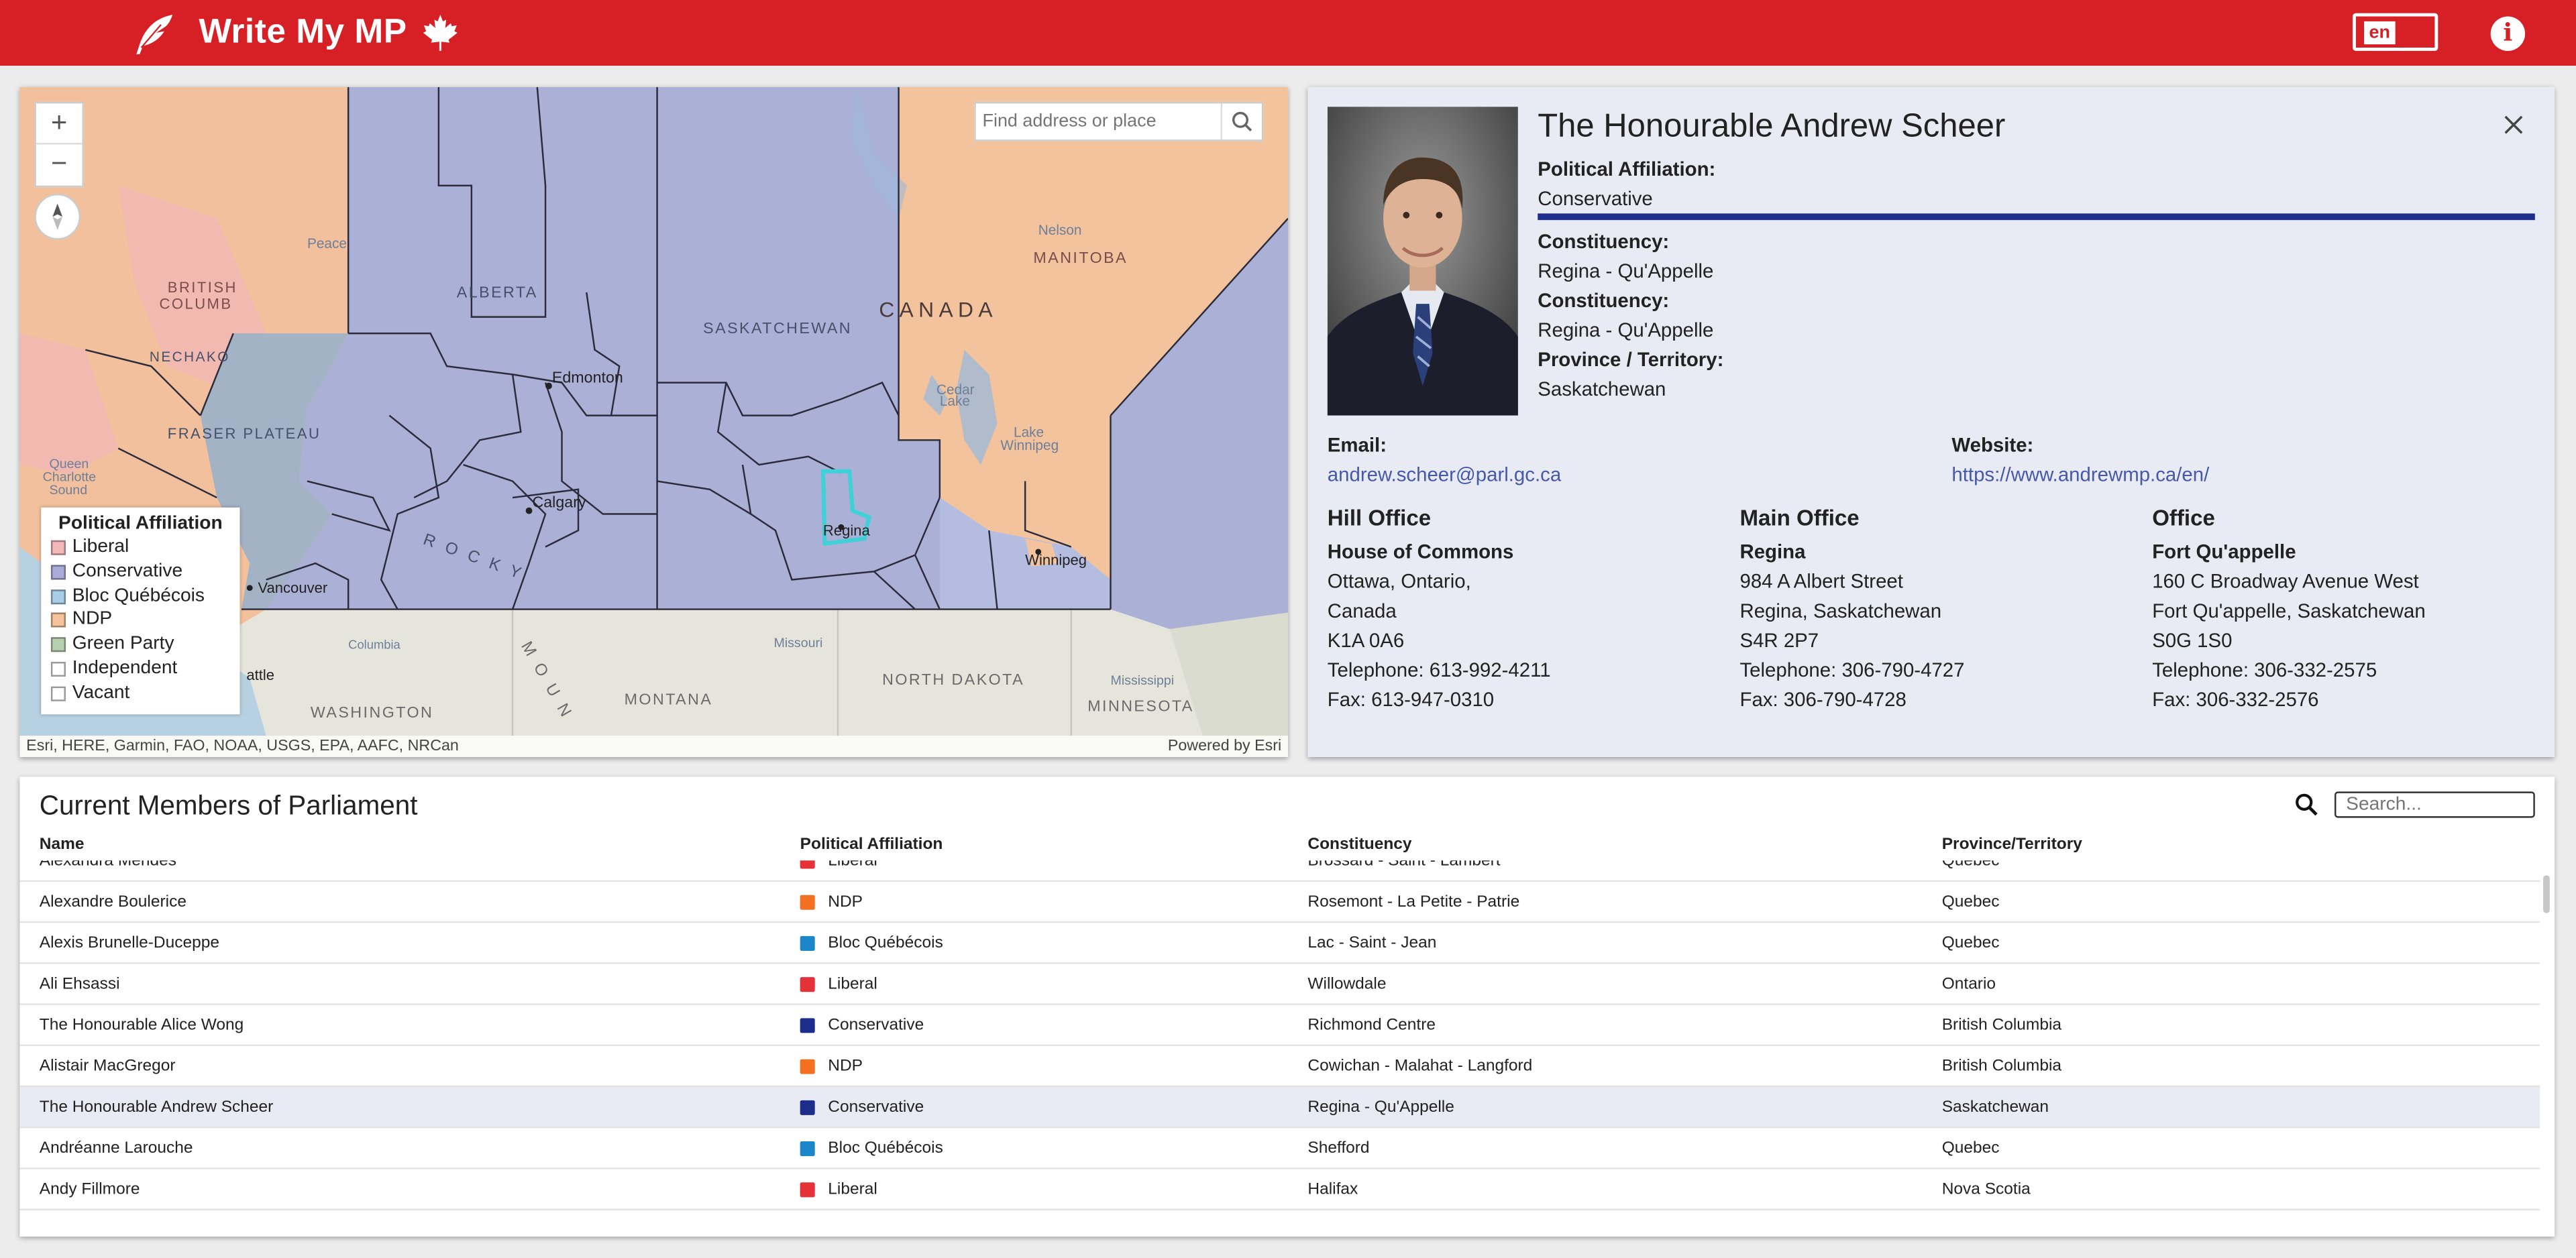  Describe the element at coordinates (2036, 217) in the screenshot. I see `party-color-bar` at that location.